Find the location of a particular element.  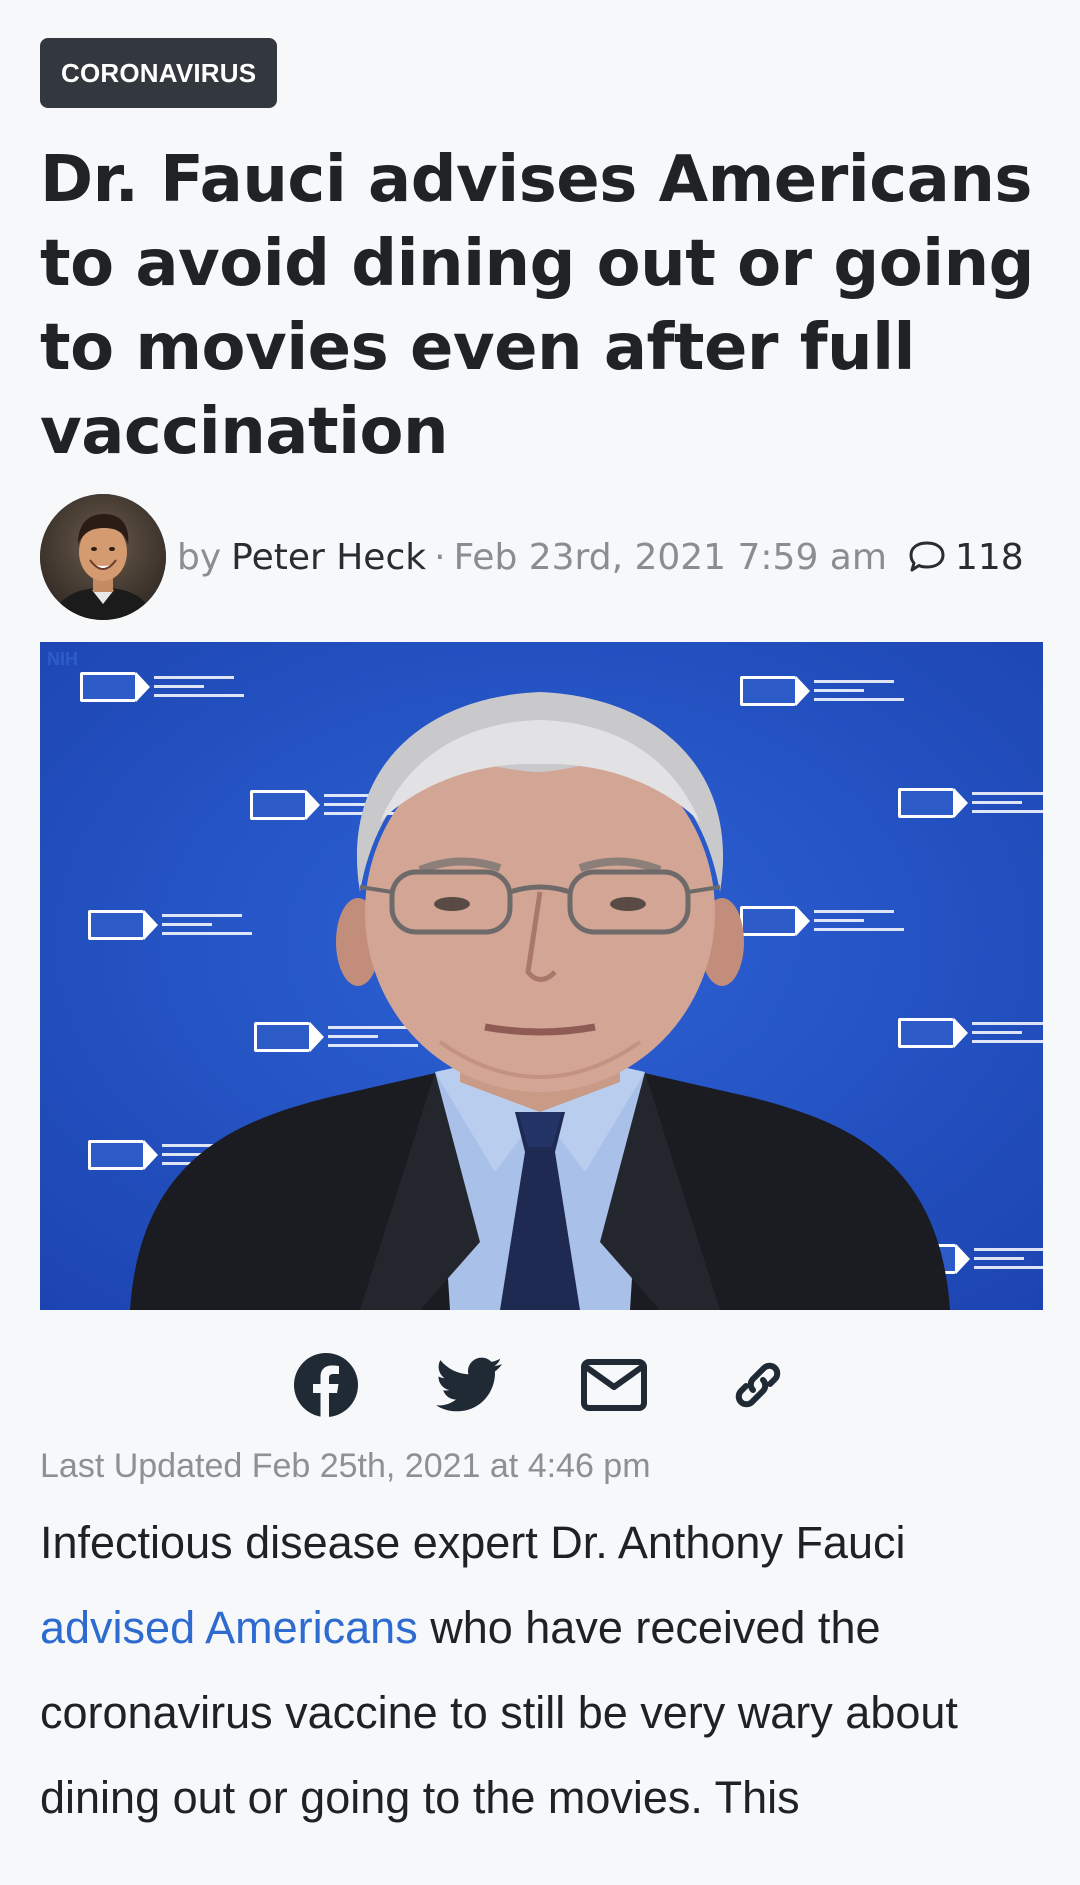

source-link: advised Americans is located at coordinates (229, 1627).